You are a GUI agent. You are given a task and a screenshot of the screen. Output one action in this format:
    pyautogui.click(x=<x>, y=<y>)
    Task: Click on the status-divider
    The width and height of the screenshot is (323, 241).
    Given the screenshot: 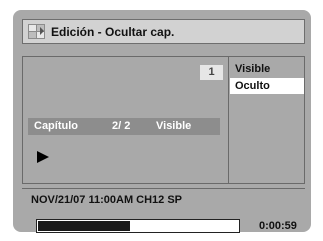 What is the action you would take?
    pyautogui.click(x=163, y=188)
    